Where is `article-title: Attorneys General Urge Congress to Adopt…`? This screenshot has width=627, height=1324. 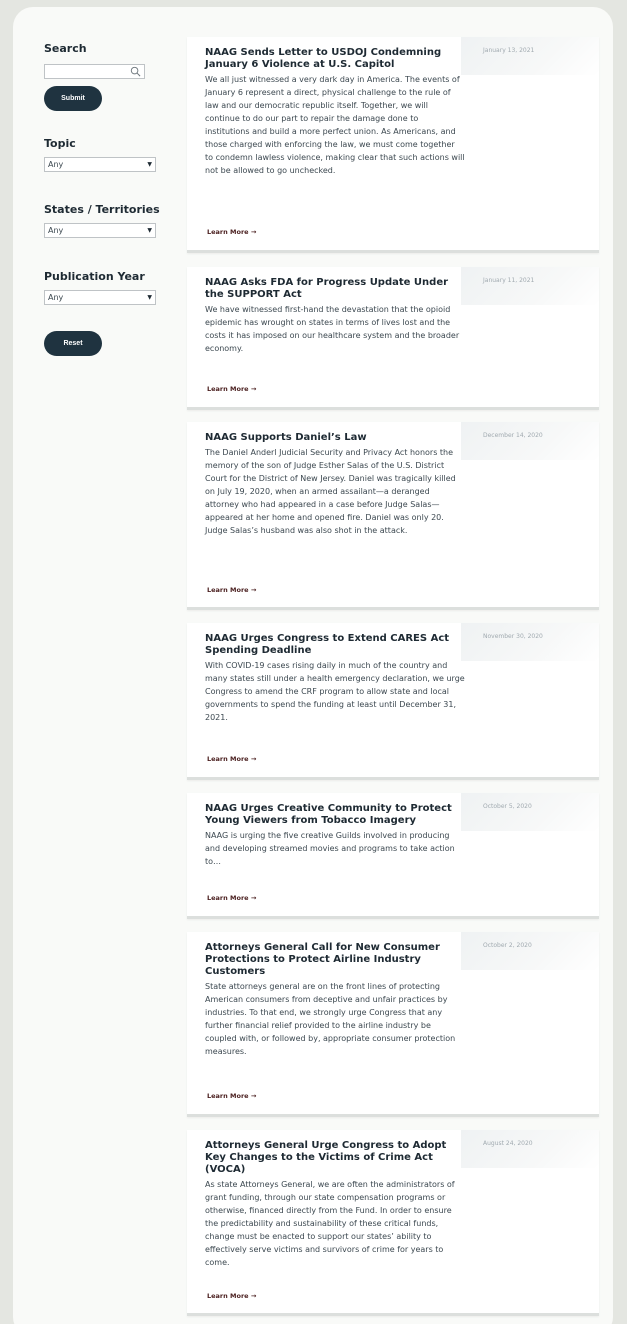 article-title: Attorneys General Urge Congress to Adopt… is located at coordinates (335, 1158).